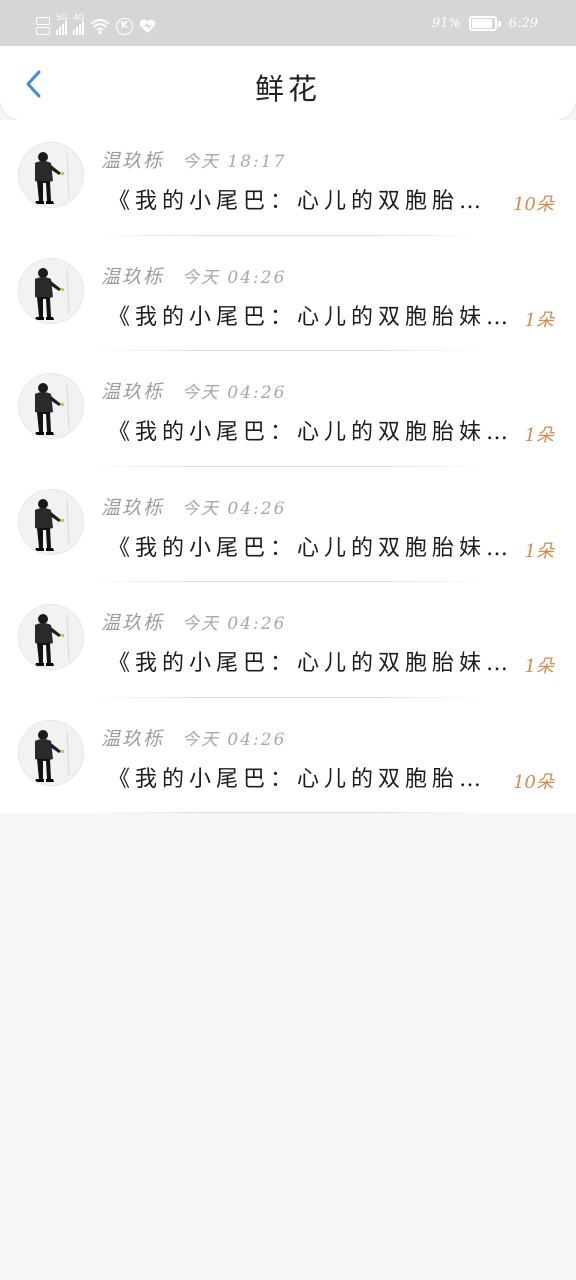 This screenshot has width=576, height=1280. What do you see at coordinates (288, 178) in the screenshot?
I see `list-item: 温玖栎 今天 18:17 《我的小尾巴：心儿的双胞胎… 10朵` at bounding box center [288, 178].